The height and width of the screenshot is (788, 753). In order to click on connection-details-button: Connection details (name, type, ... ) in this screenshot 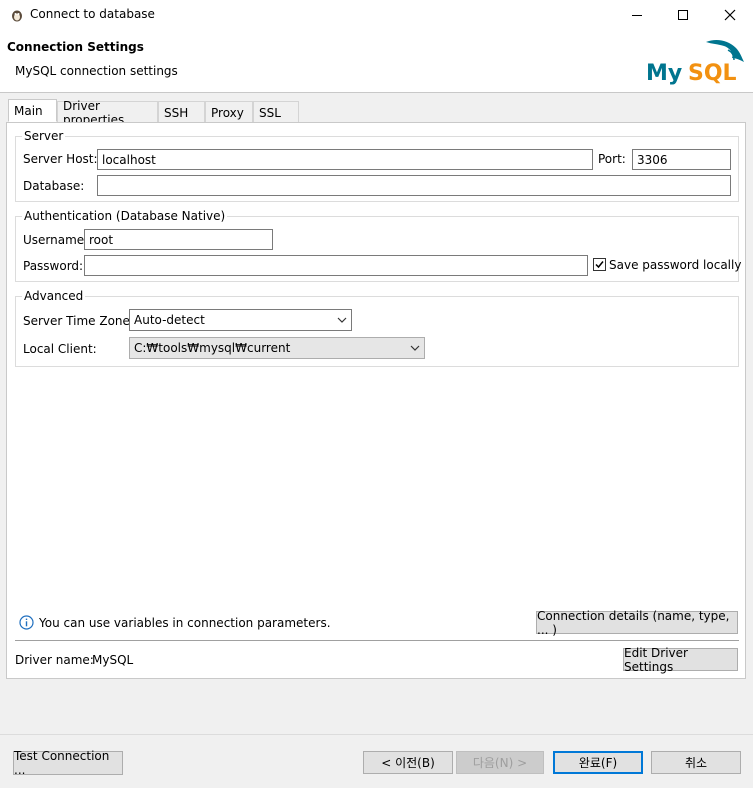, I will do `click(637, 623)`.